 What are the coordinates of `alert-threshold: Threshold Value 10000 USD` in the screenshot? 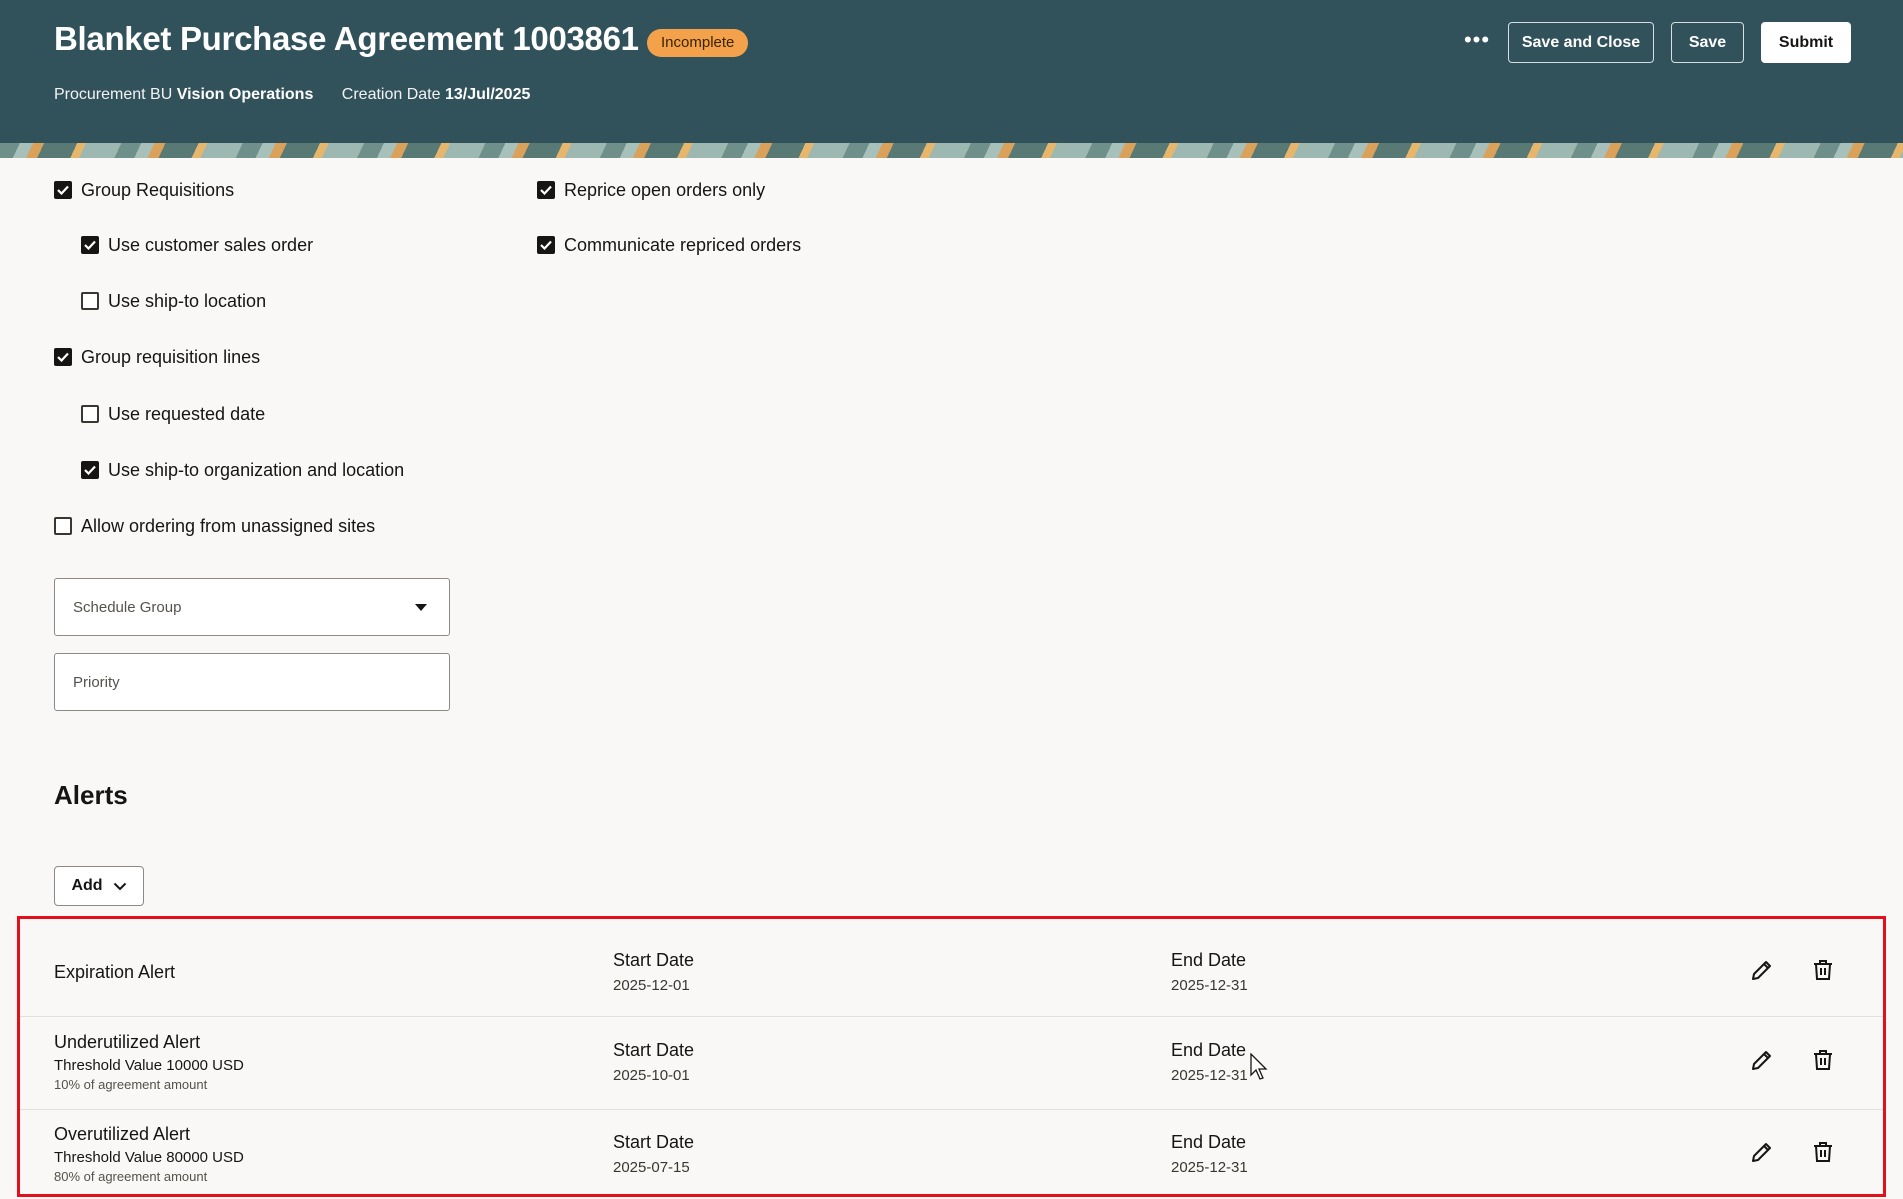 It's located at (149, 1065).